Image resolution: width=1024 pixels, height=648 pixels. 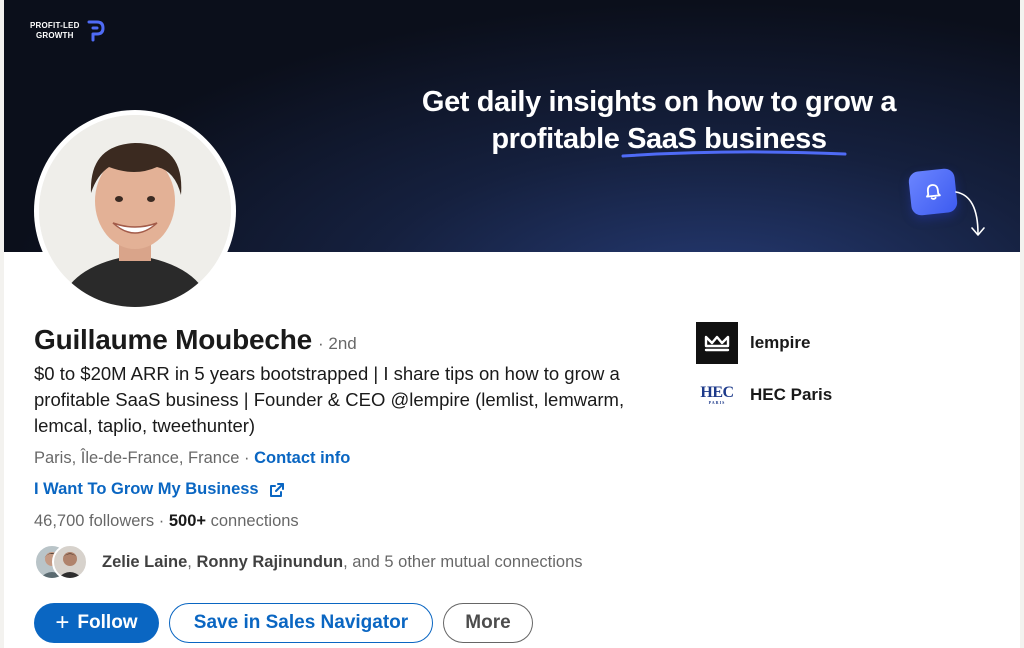 I want to click on banner-headline-line1: Get daily insights on how to grow a, so click(x=659, y=102).